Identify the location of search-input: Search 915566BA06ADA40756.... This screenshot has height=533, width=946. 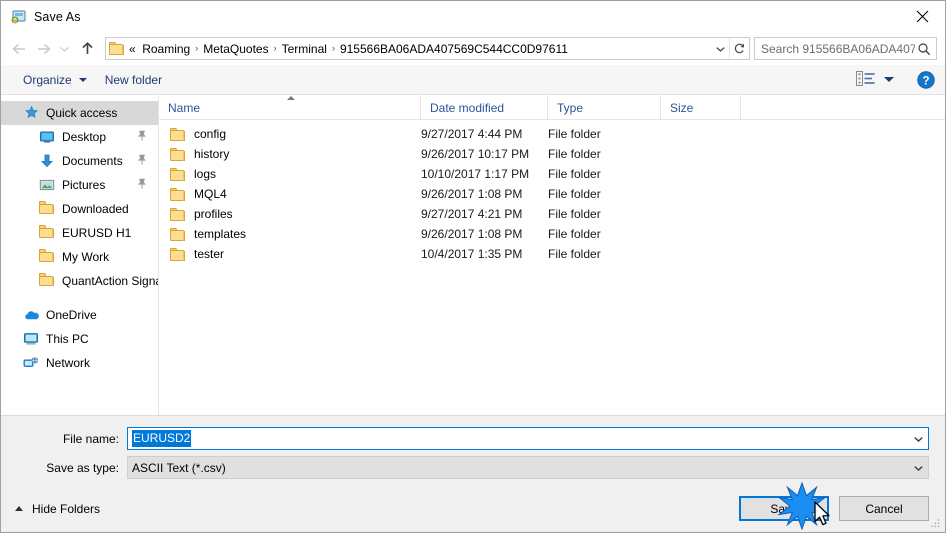
(845, 48).